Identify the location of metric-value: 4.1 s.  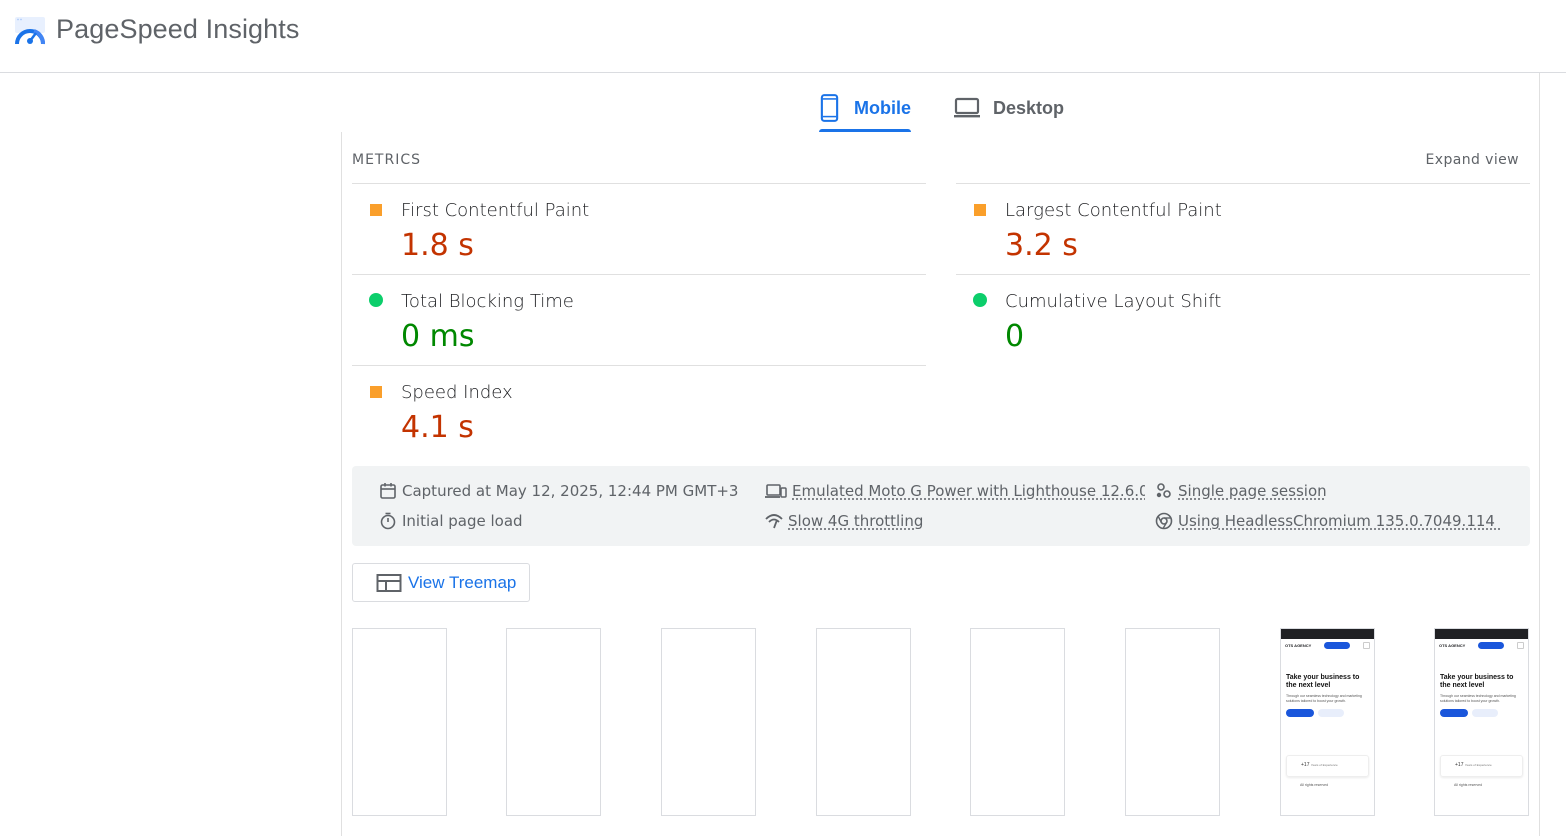
(437, 427).